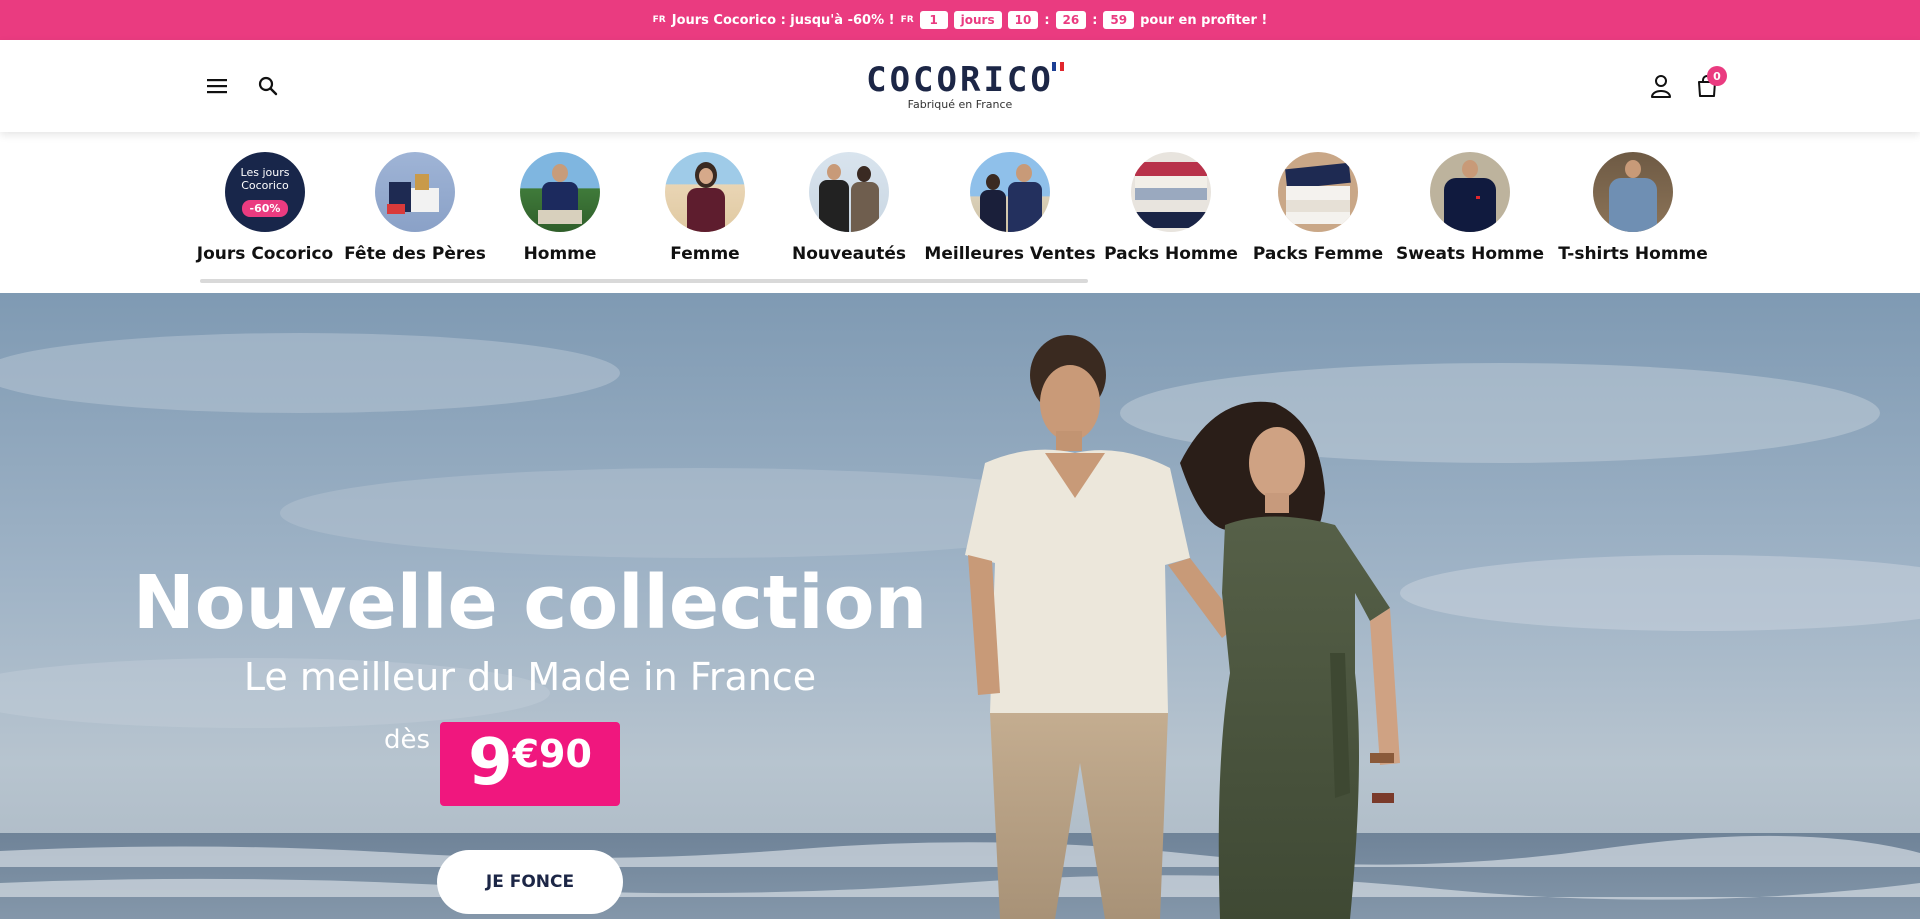 Image resolution: width=1920 pixels, height=919 pixels. I want to click on category-sweats-homme: Sweats Homme, so click(1470, 208).